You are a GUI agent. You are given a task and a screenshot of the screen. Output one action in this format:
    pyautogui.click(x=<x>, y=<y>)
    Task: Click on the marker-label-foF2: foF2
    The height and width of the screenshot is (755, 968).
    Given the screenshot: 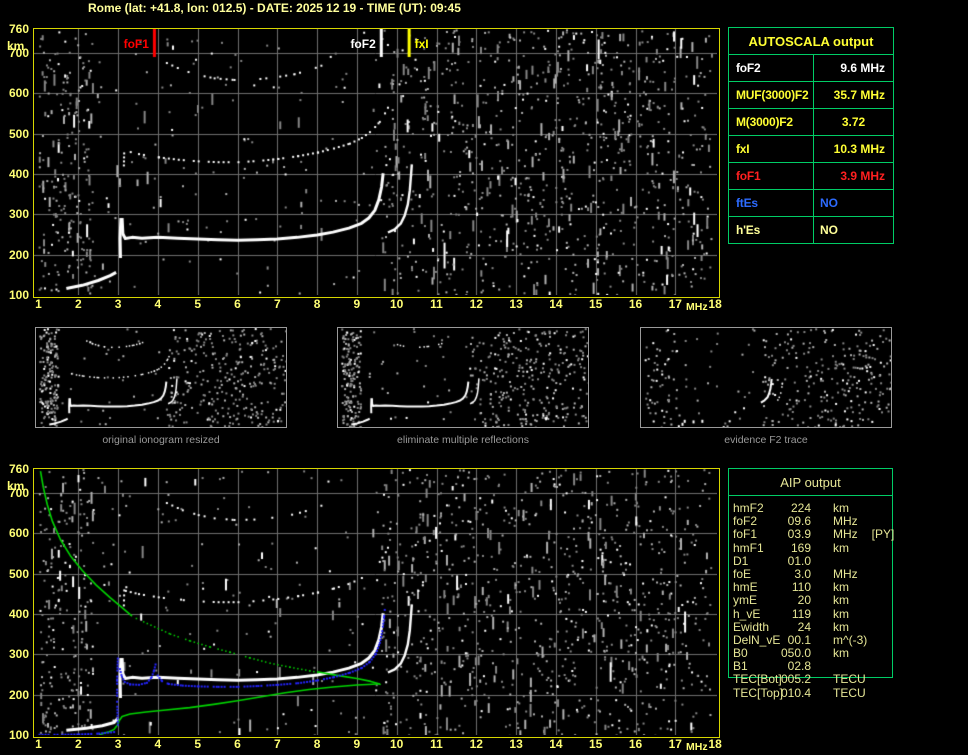 What is the action you would take?
    pyautogui.click(x=363, y=44)
    